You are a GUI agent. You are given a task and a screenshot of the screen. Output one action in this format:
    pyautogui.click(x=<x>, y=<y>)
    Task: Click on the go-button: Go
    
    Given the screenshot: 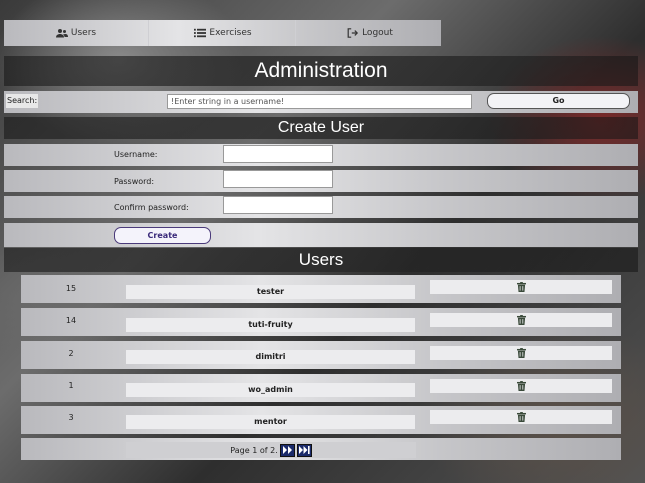 What is the action you would take?
    pyautogui.click(x=558, y=101)
    